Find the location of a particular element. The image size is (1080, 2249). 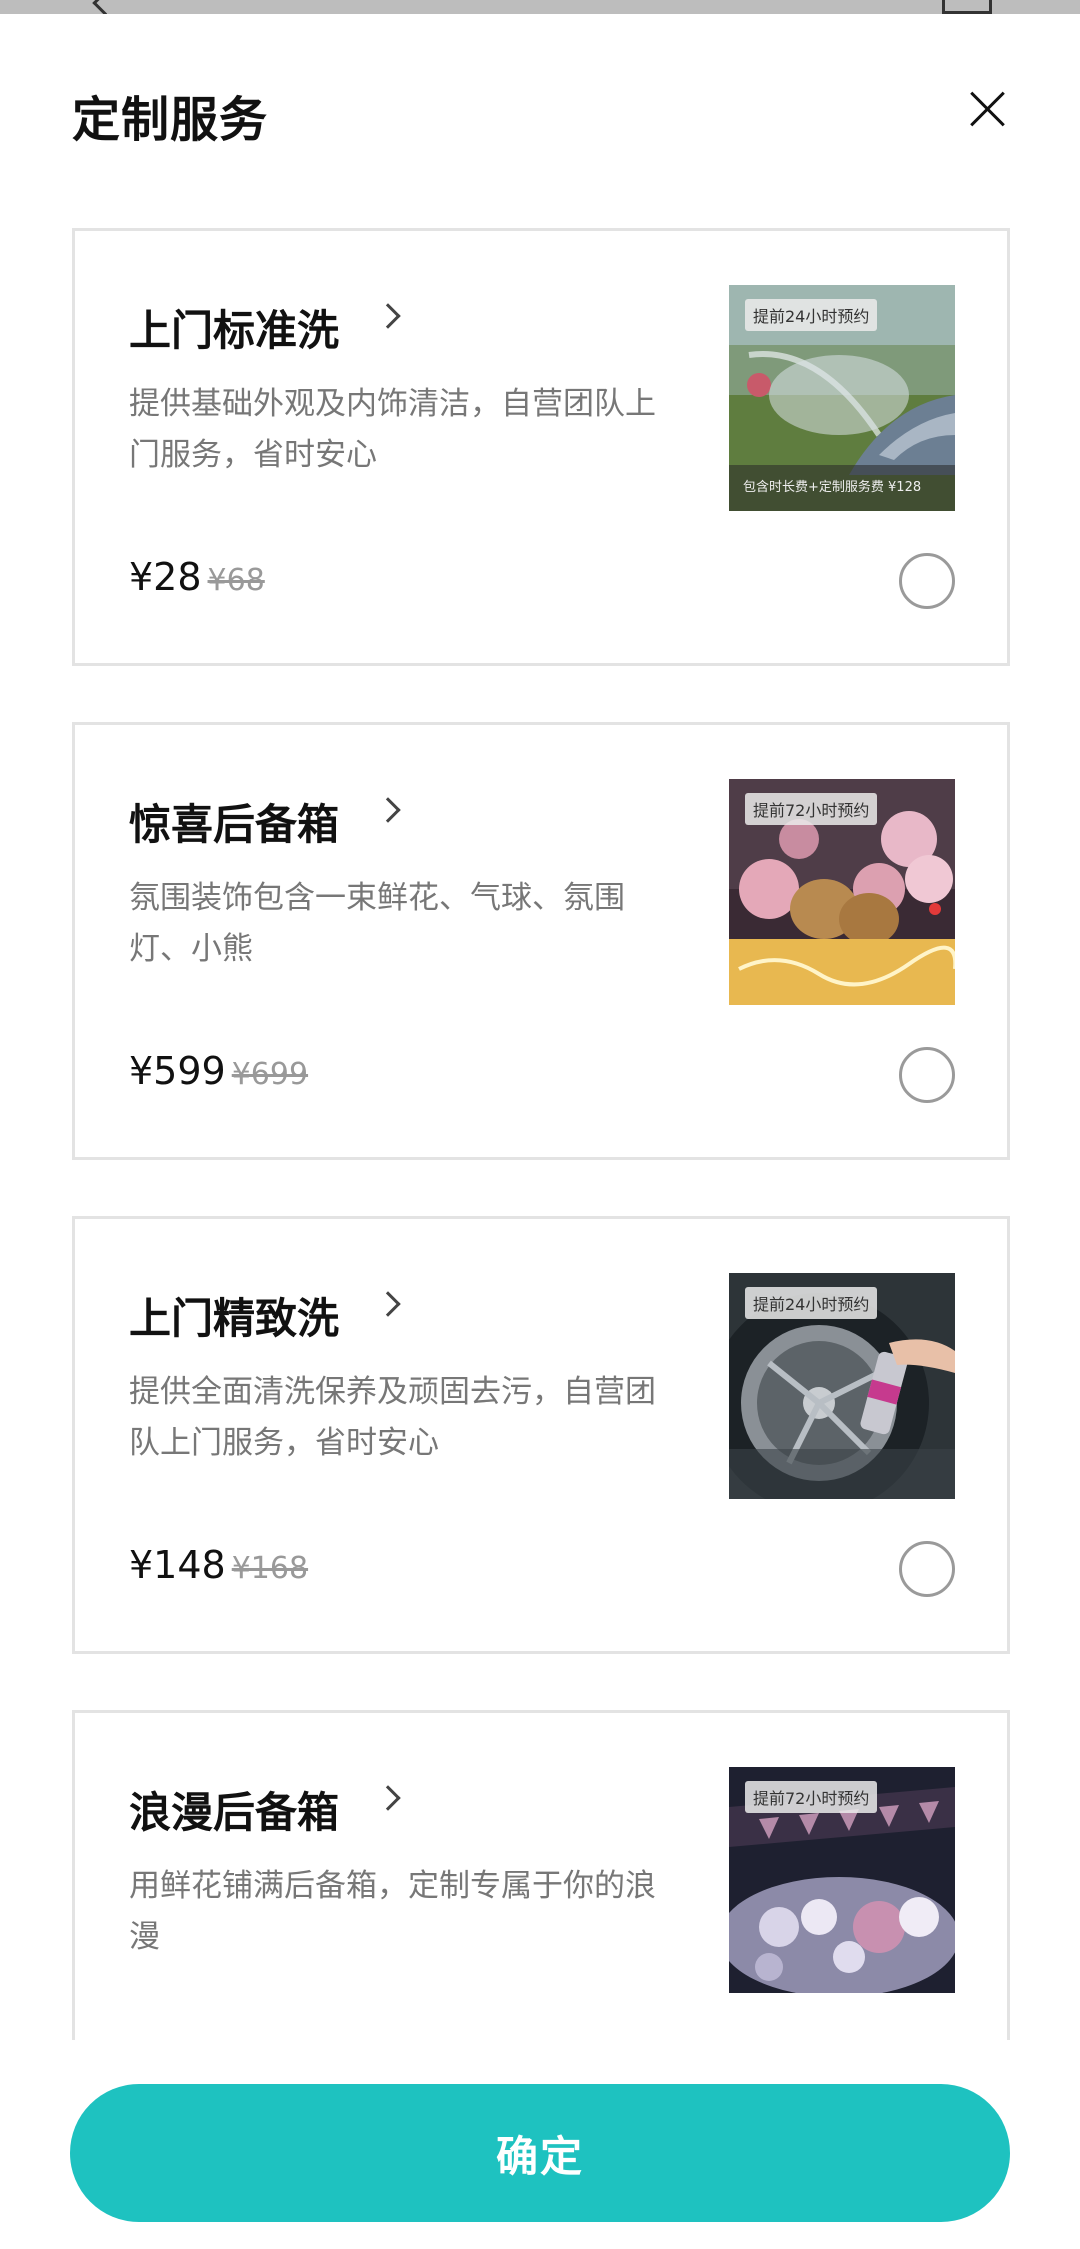

service-description: 提供基础外观及内饰清洁，自营团队上门服务，省时安心 is located at coordinates (392, 429).